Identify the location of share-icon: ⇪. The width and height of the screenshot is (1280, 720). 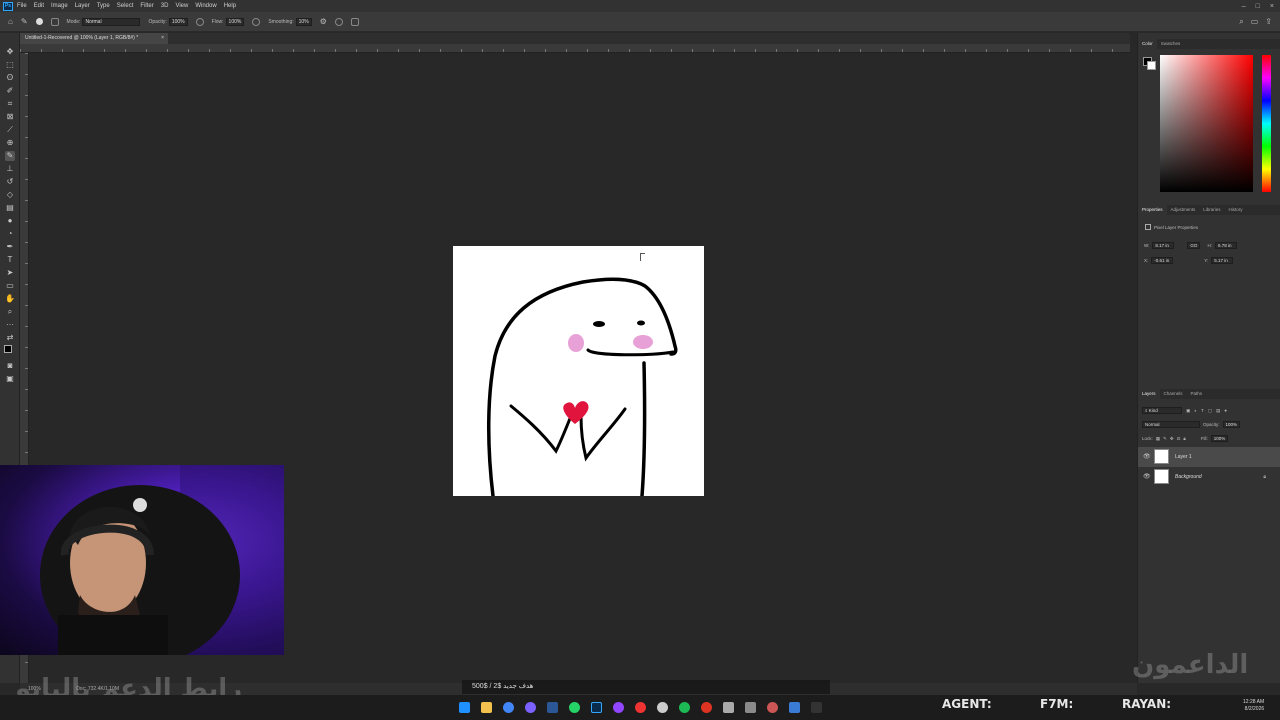
(1268, 22).